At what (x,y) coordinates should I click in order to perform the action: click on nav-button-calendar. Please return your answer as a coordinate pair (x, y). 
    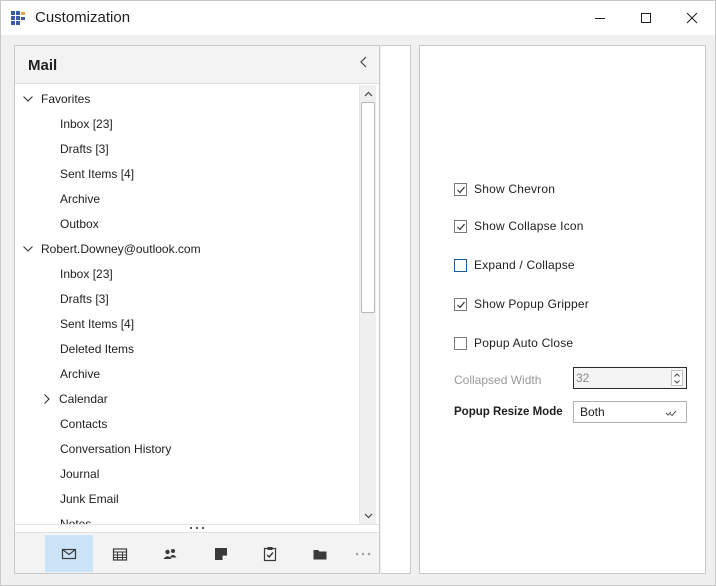
    Looking at the image, I should click on (120, 553).